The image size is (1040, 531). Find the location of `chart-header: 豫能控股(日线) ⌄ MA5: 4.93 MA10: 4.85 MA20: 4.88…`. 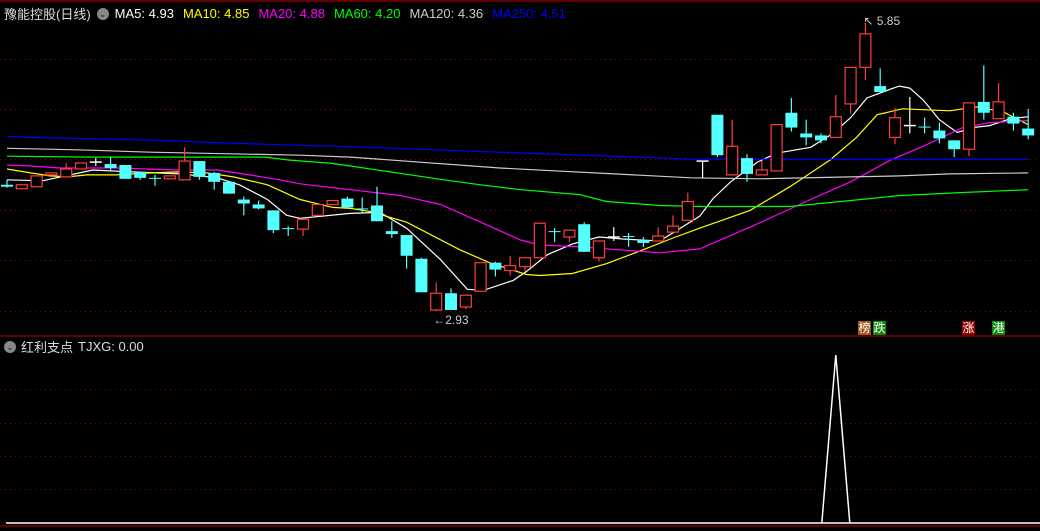

chart-header: 豫能控股(日线) ⌄ MA5: 4.93 MA10: 4.85 MA20: 4.88… is located at coordinates (285, 13).